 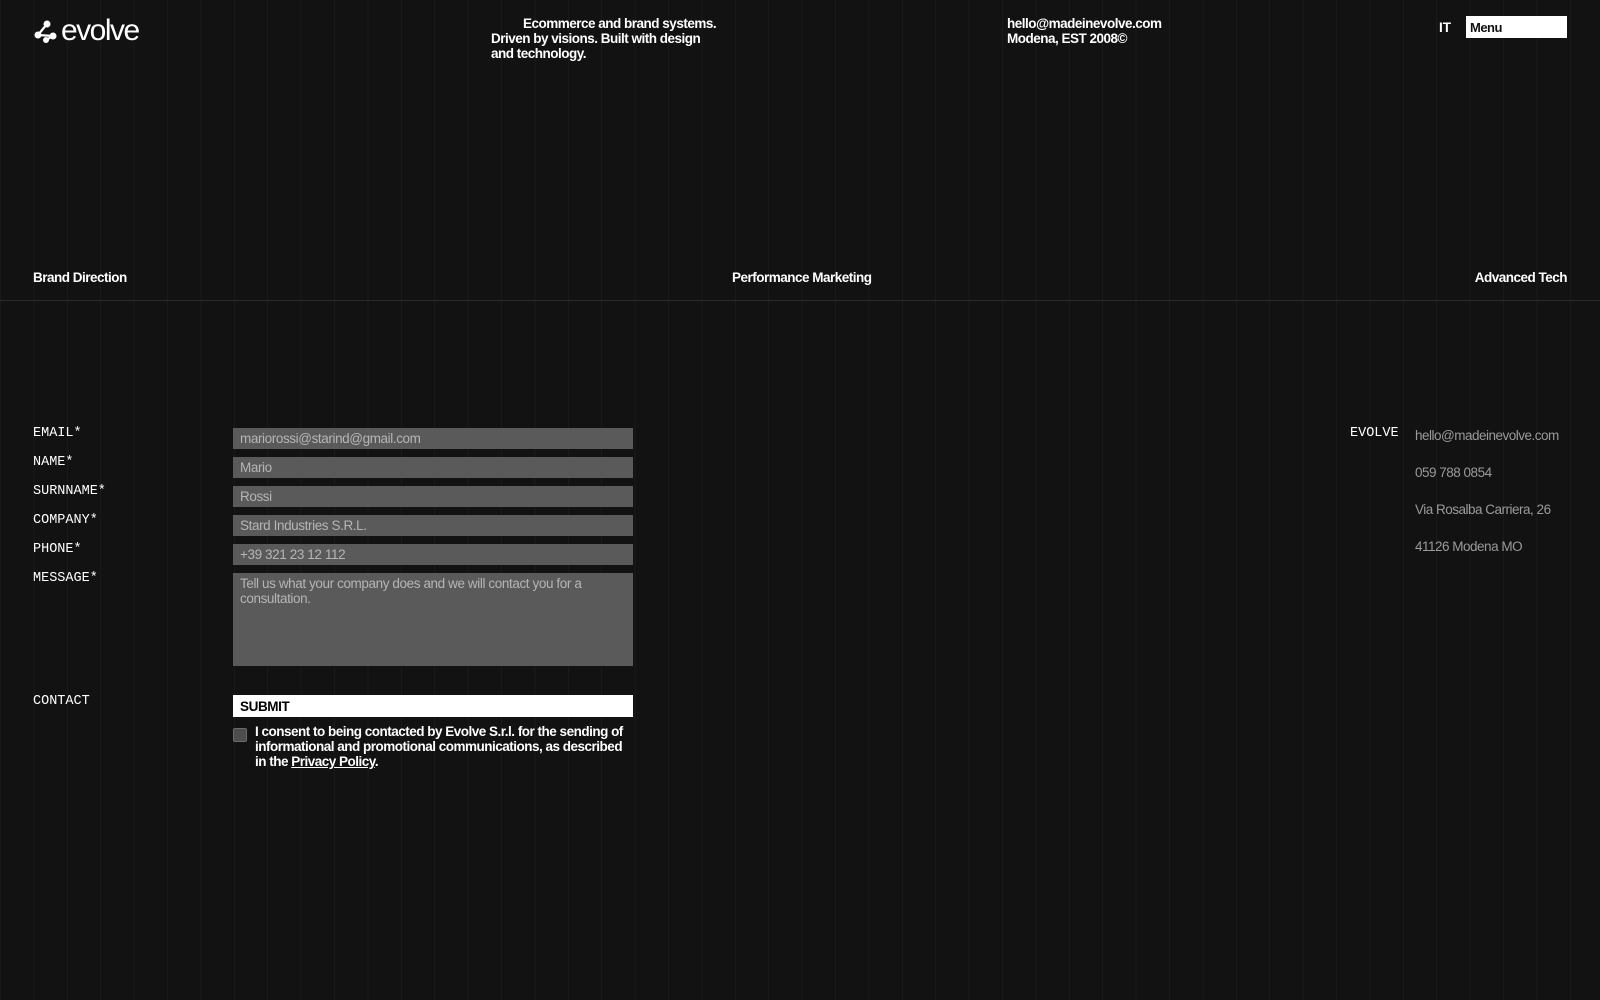 I want to click on side-address: Via Rosalba Carriera, 26, so click(x=1483, y=509).